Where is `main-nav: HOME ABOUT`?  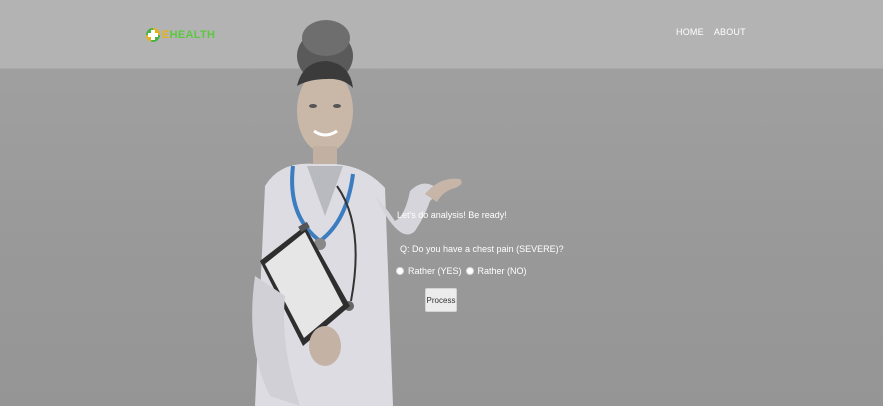 main-nav: HOME ABOUT is located at coordinates (711, 32).